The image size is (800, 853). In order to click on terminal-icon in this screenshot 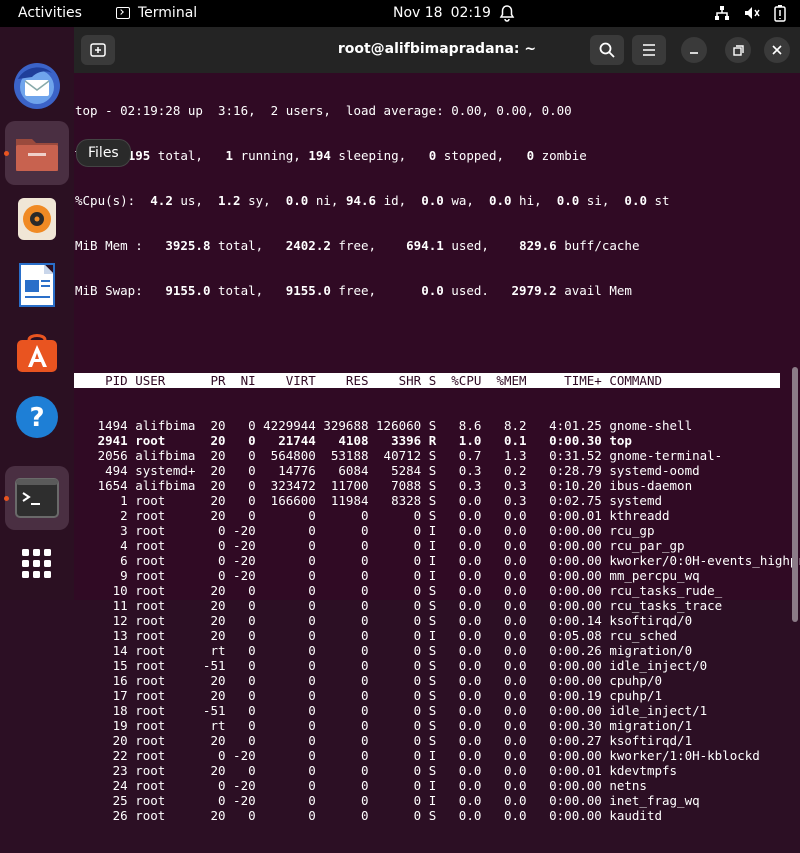, I will do `click(37, 498)`.